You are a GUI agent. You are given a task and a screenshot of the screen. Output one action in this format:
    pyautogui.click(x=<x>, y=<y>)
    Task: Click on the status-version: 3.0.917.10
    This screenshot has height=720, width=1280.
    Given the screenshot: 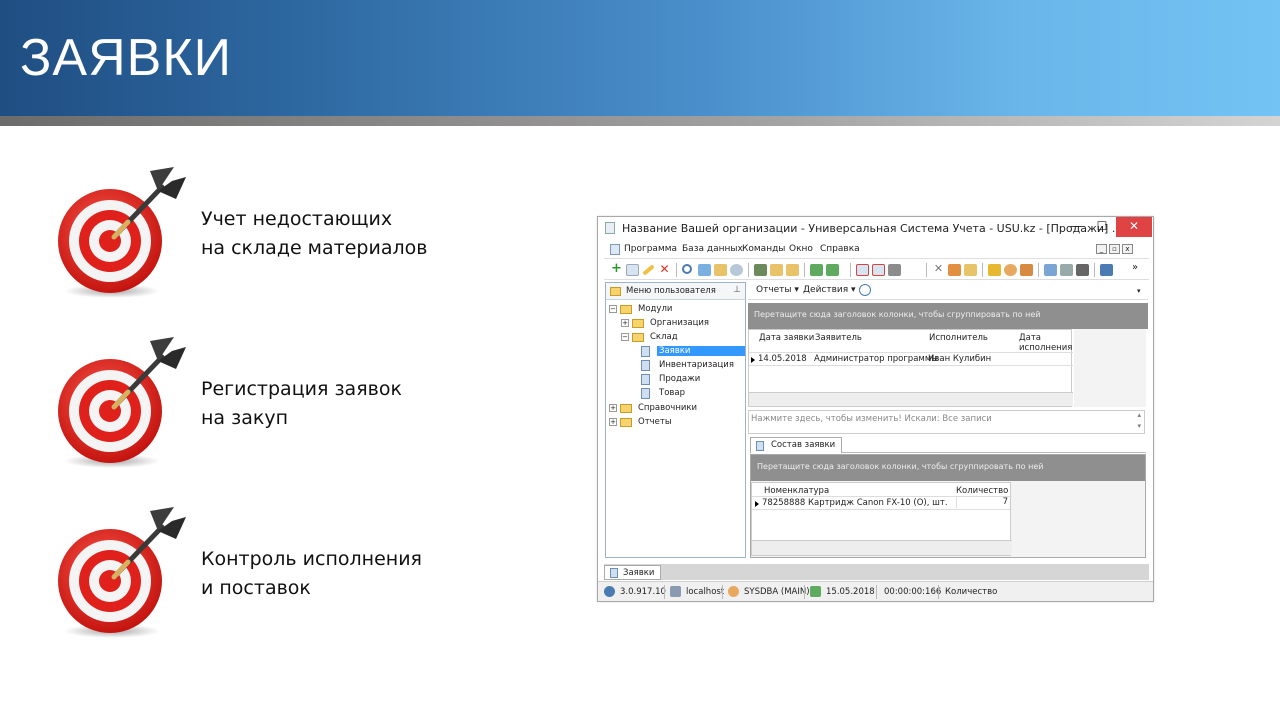 What is the action you would take?
    pyautogui.click(x=643, y=592)
    